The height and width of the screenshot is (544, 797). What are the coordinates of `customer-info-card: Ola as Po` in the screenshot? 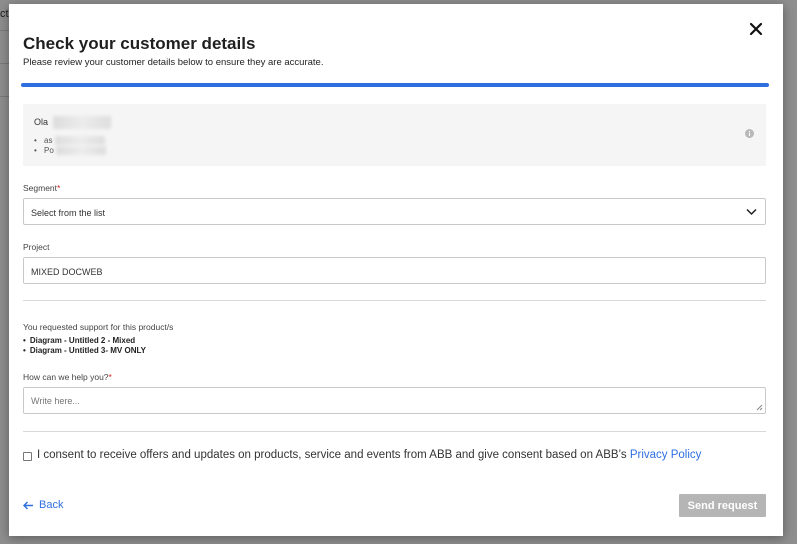 It's located at (394, 135).